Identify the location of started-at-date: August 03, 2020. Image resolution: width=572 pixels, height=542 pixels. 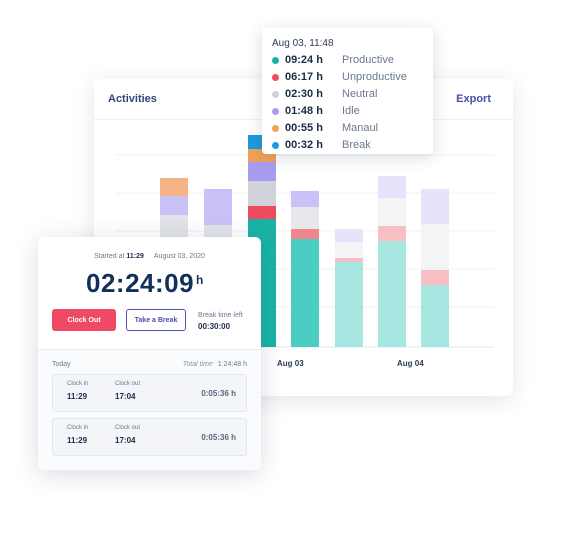
(179, 256).